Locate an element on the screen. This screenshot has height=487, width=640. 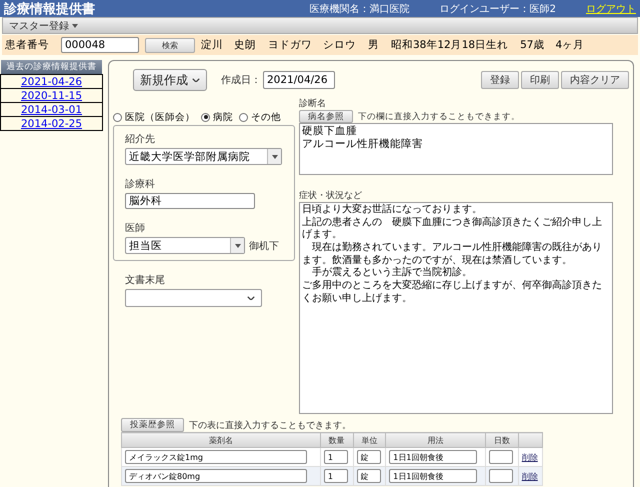
drug-name-field: メイラックス錠1mg is located at coordinates (216, 457).